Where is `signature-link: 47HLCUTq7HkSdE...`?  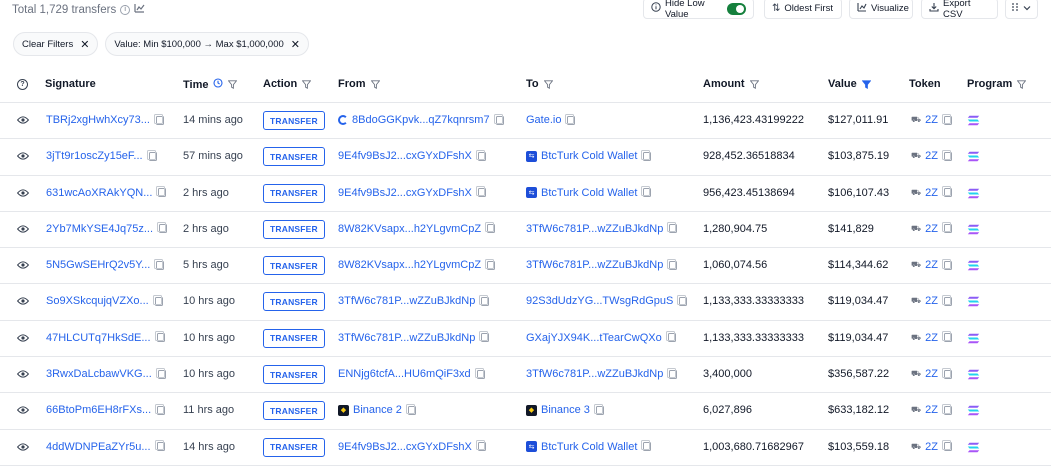 signature-link: 47HLCUTq7HkSdE... is located at coordinates (98, 338).